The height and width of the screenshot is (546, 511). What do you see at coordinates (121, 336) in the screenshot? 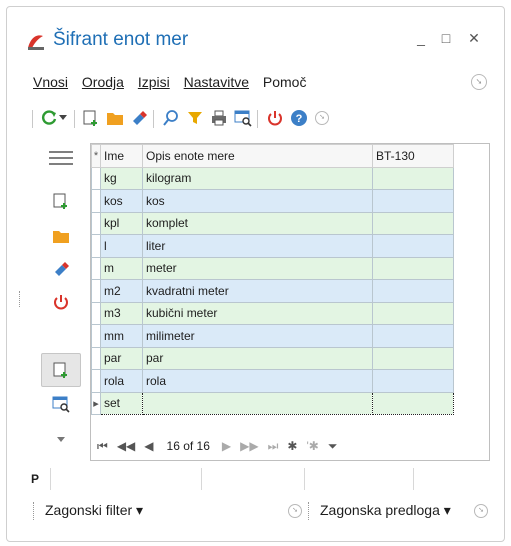
I see `cell-ime: mm` at bounding box center [121, 336].